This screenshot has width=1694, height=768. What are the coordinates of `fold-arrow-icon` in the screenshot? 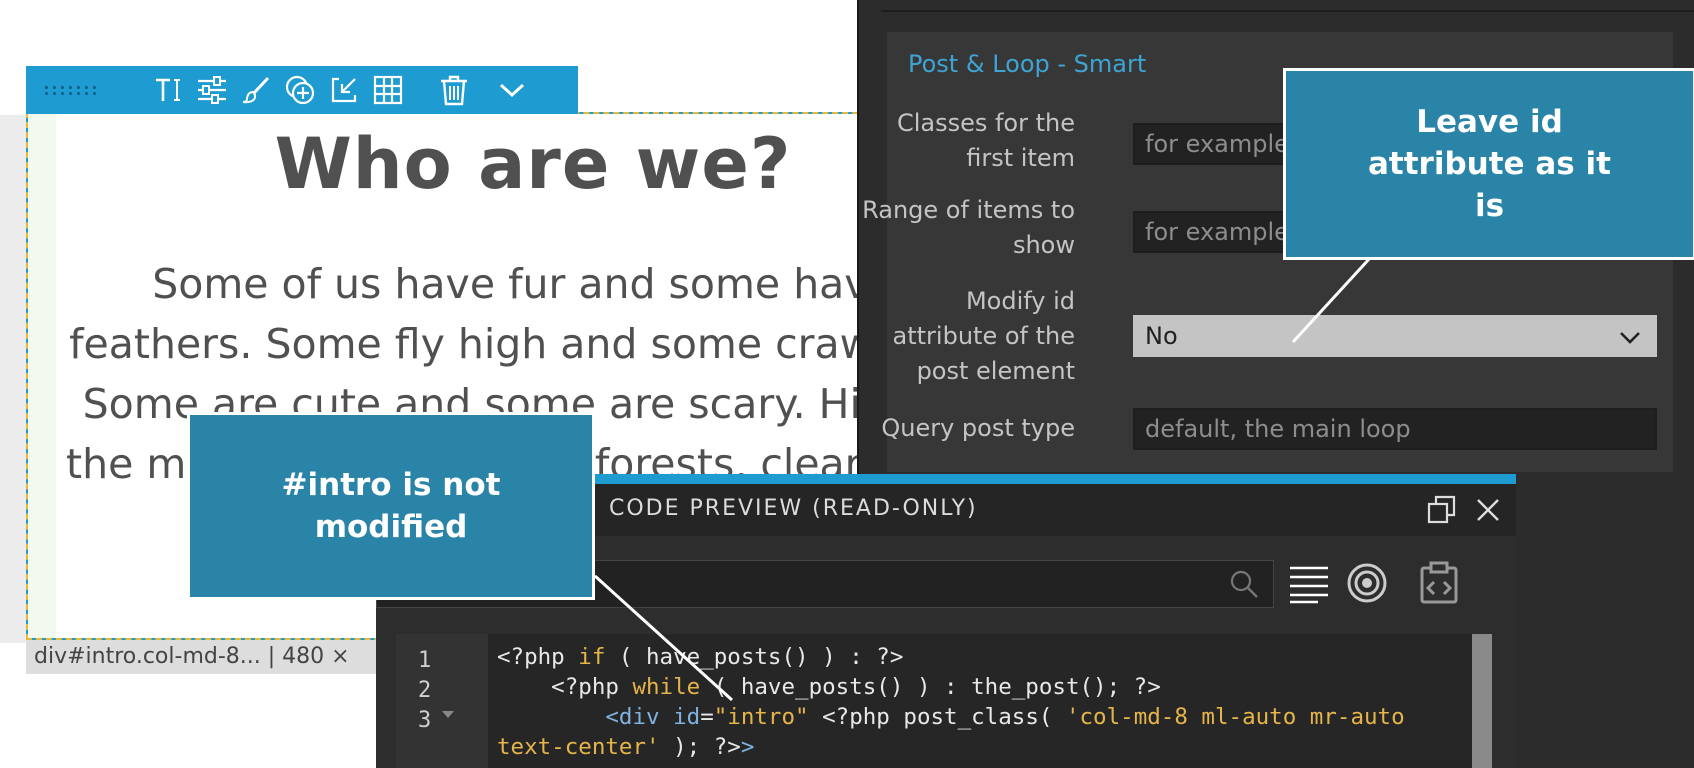 It's located at (448, 714).